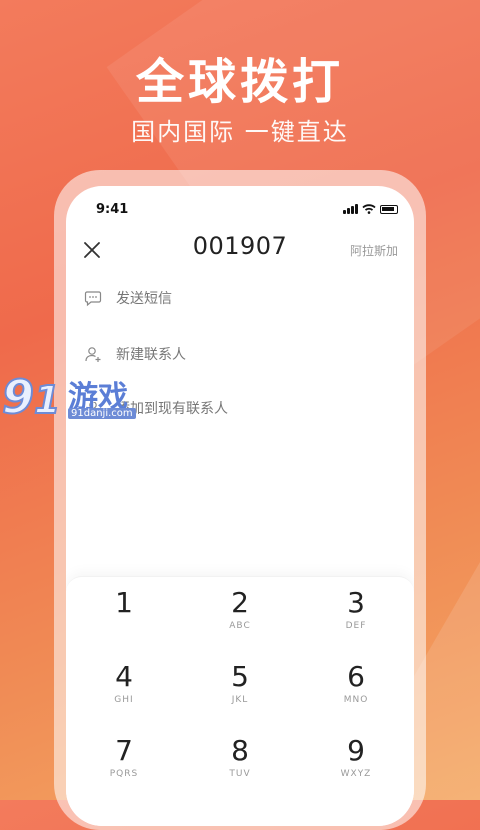 This screenshot has width=480, height=830. I want to click on key-letters: GHI, so click(124, 700).